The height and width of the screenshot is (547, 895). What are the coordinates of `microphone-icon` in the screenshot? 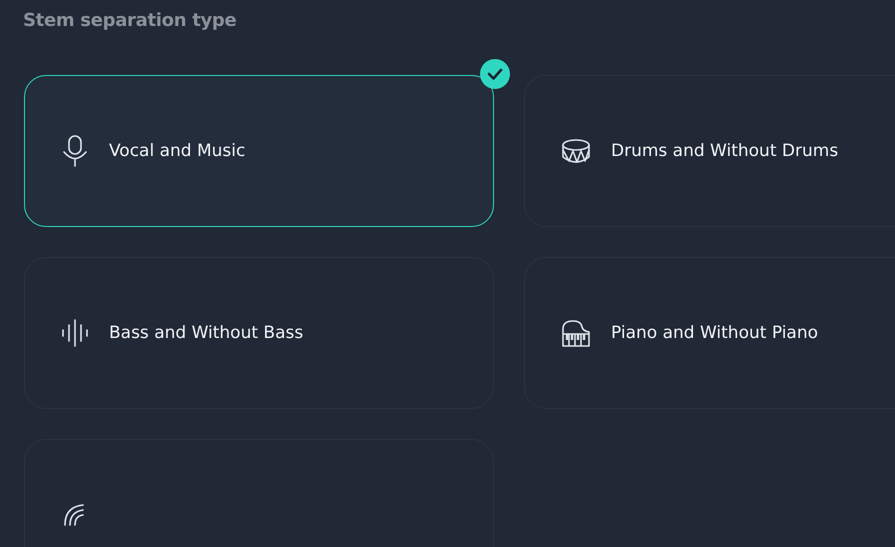 It's located at (75, 151).